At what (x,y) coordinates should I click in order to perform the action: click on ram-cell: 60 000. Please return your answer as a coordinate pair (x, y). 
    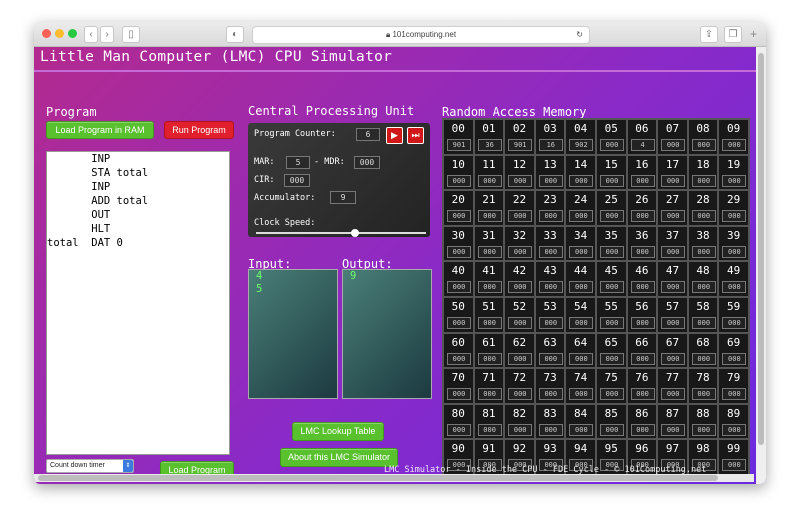
    Looking at the image, I should click on (458, 350).